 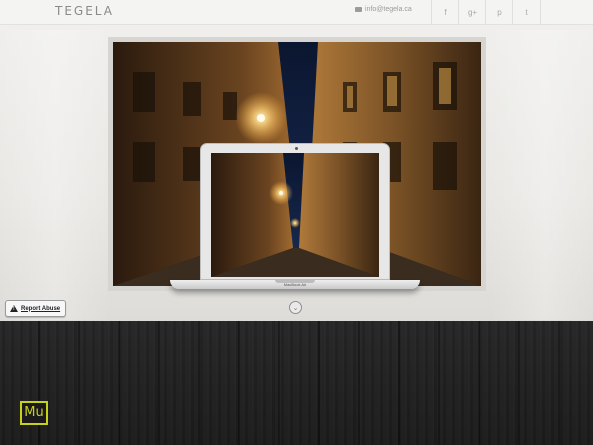 What do you see at coordinates (296, 12) in the screenshot?
I see `top-header: TEGELA info@tegela.ca f g+ p t` at bounding box center [296, 12].